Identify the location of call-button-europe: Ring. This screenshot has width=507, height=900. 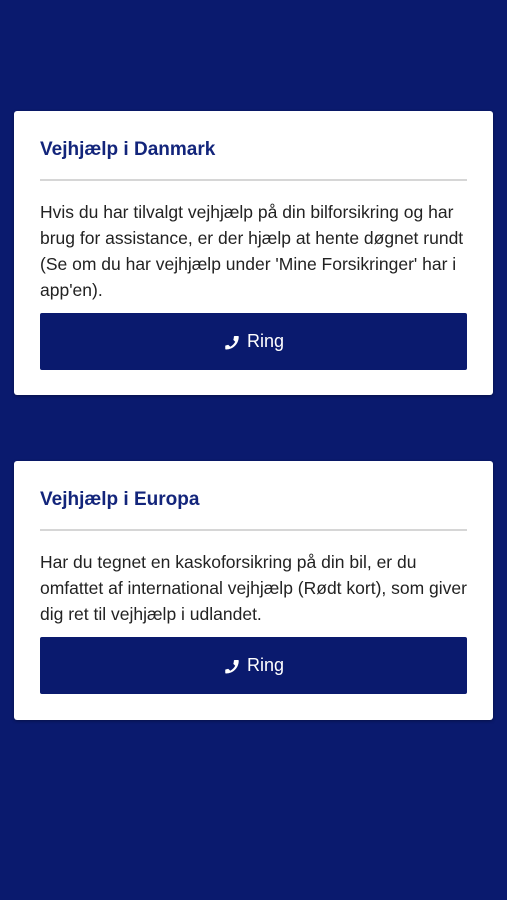
(253, 665).